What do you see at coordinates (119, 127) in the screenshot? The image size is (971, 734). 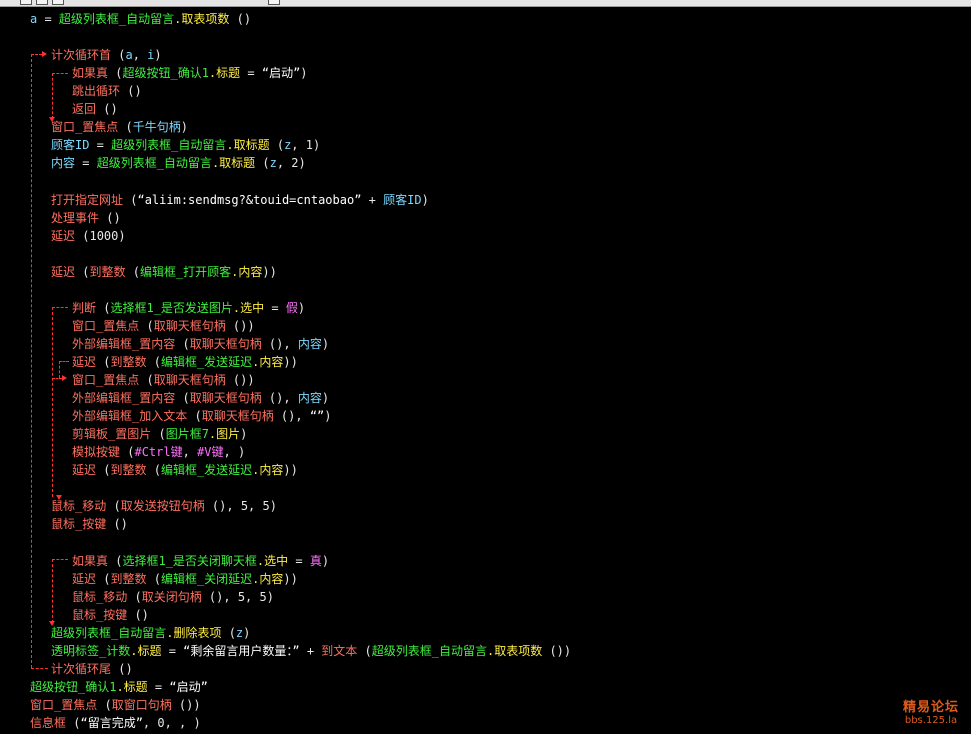 I see `code-line: 窗口_置焦点 (千牛句柄)` at bounding box center [119, 127].